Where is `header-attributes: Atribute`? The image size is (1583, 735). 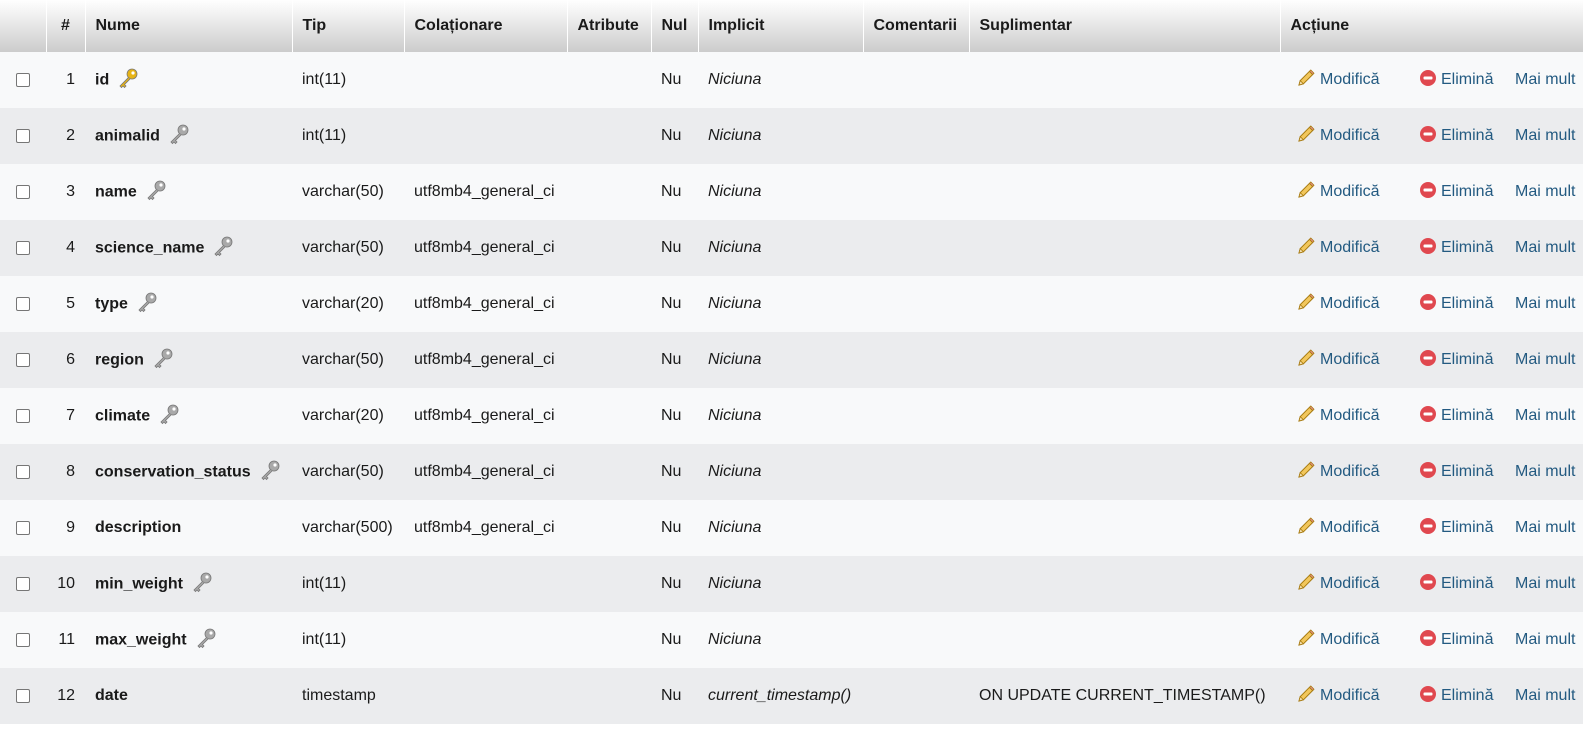 header-attributes: Atribute is located at coordinates (609, 26).